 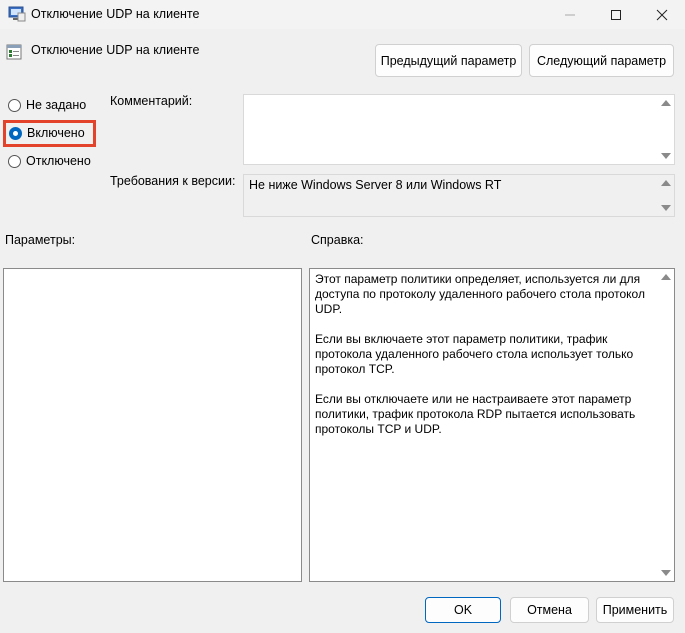 I want to click on next-setting-button: Следующий параметр, so click(x=601, y=60).